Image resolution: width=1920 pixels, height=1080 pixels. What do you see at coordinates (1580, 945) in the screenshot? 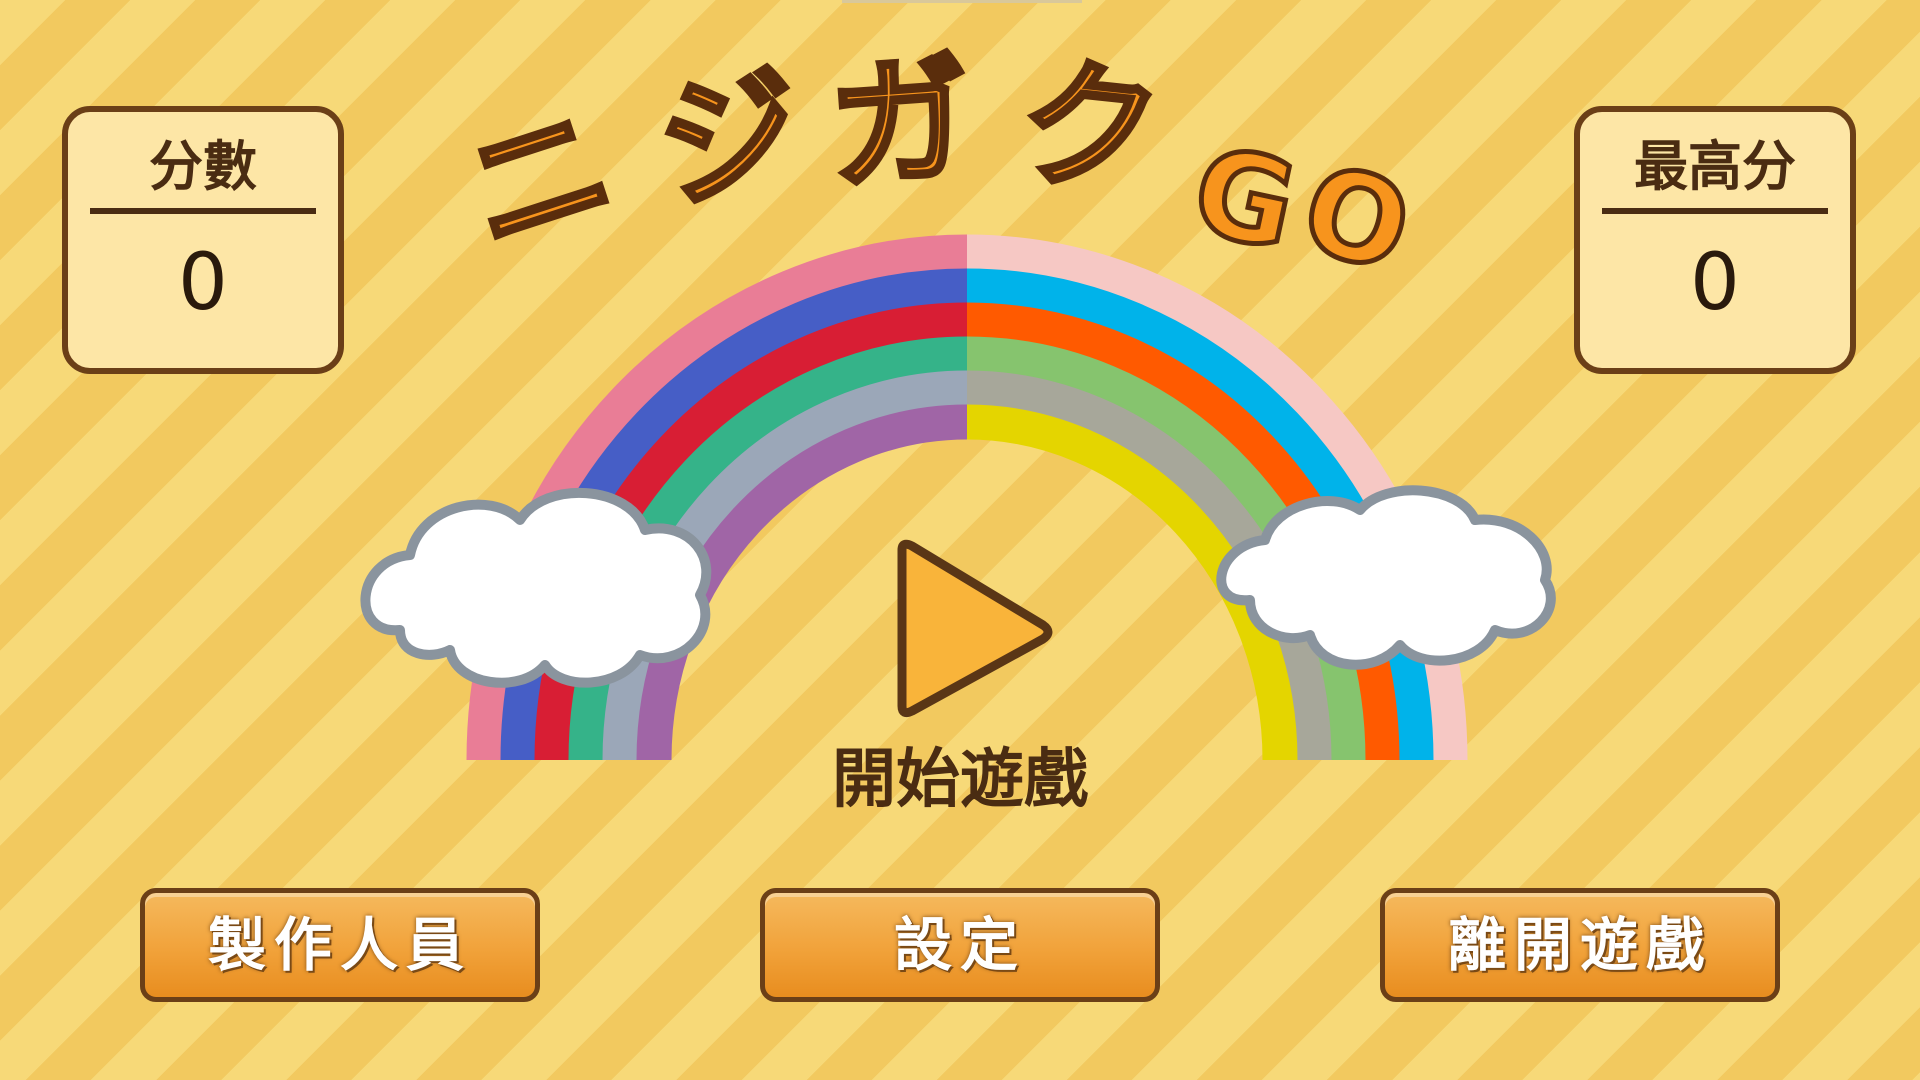
I see `quit-button: 離開遊戲` at bounding box center [1580, 945].